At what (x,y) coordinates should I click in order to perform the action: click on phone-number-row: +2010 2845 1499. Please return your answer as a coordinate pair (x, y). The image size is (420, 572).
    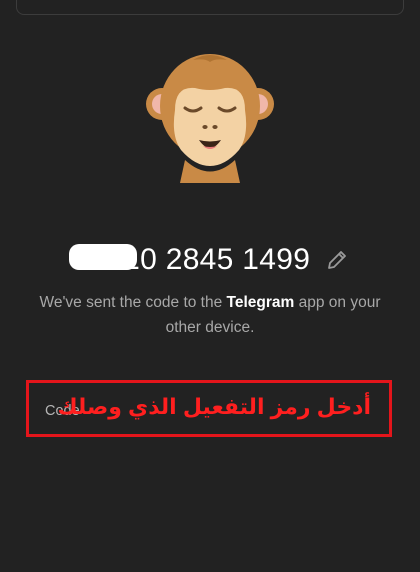
    Looking at the image, I should click on (210, 260).